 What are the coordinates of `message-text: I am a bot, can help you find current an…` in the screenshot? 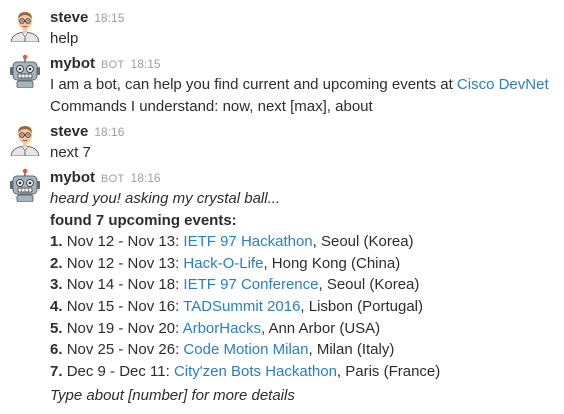 It's located at (305, 85).